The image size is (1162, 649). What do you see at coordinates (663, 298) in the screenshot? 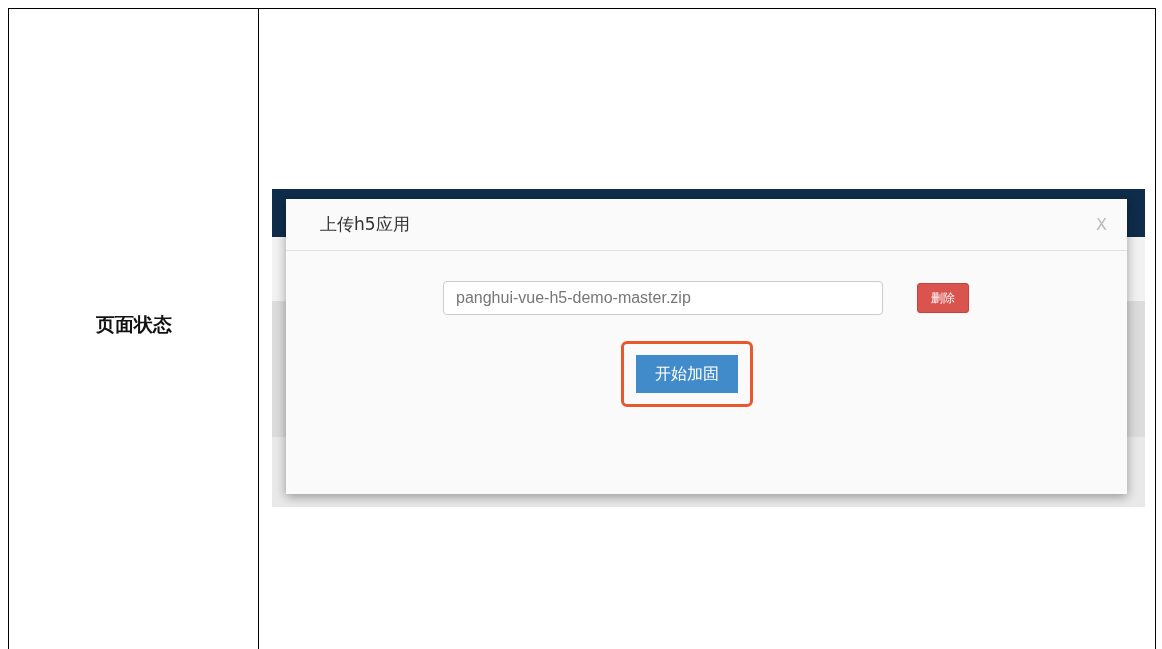
I see `file-name-field: panghui-vue-h5-demo-master.zip` at bounding box center [663, 298].